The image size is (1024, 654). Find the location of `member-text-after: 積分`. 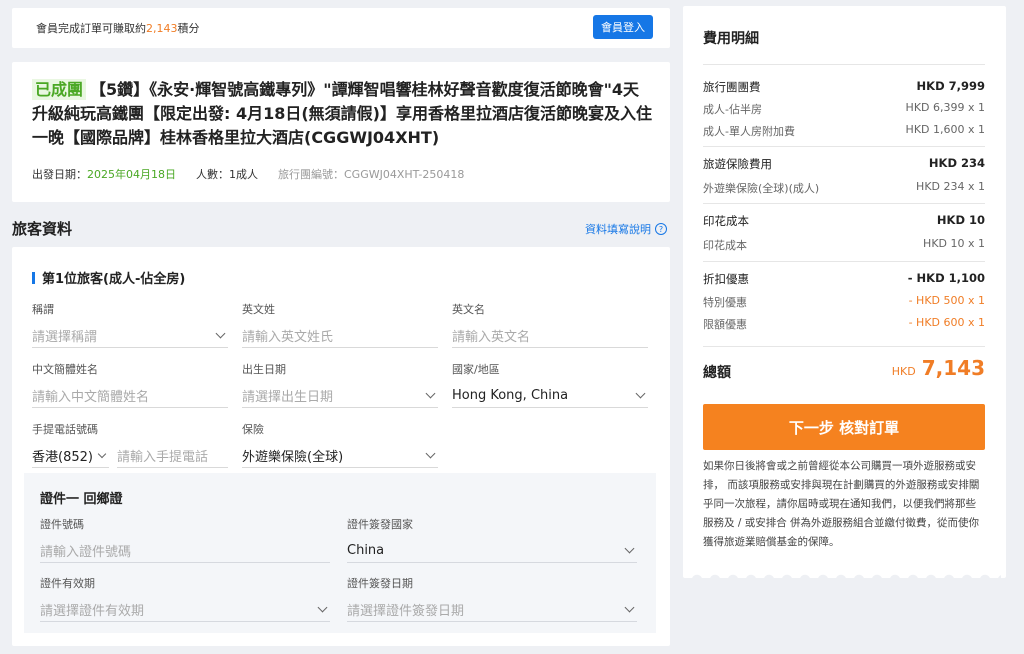

member-text-after: 積分 is located at coordinates (188, 28).